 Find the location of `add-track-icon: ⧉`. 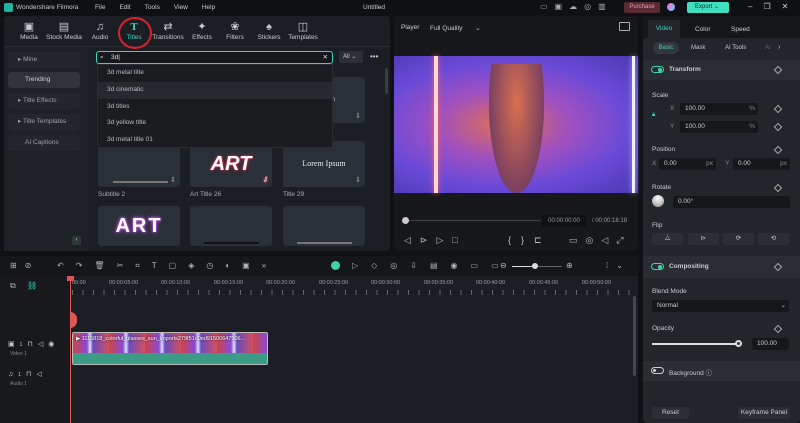

add-track-icon: ⧉ is located at coordinates (13, 286).